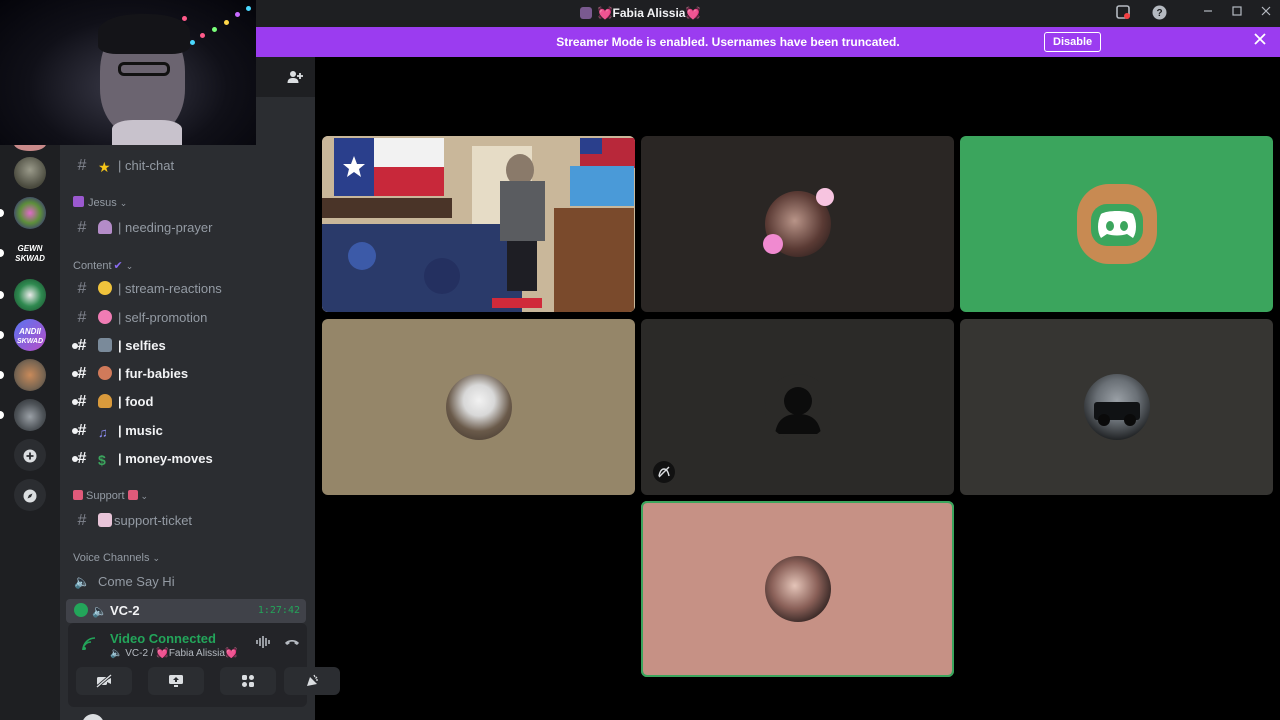 Image resolution: width=1280 pixels, height=720 pixels. I want to click on voice-panel: Video Connected 🔈 VC-2 / 💓Fabia Alissia💓, so click(204, 665).